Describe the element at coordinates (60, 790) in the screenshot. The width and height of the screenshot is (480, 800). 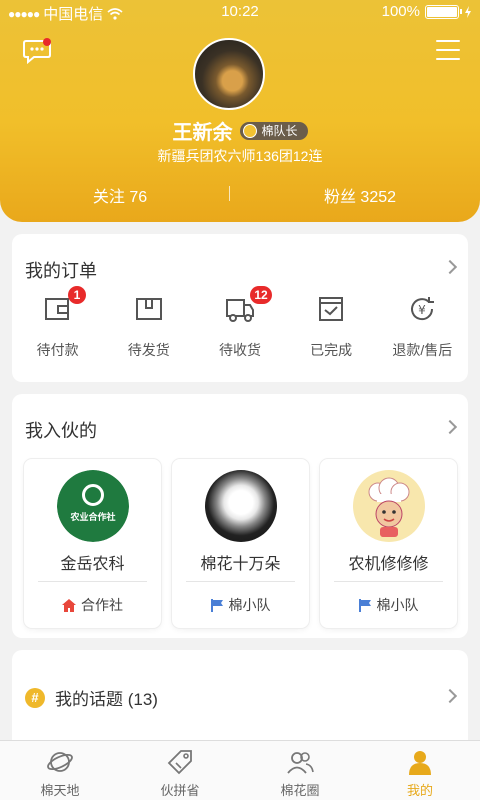
I see `tab-label: 棉天地` at that location.